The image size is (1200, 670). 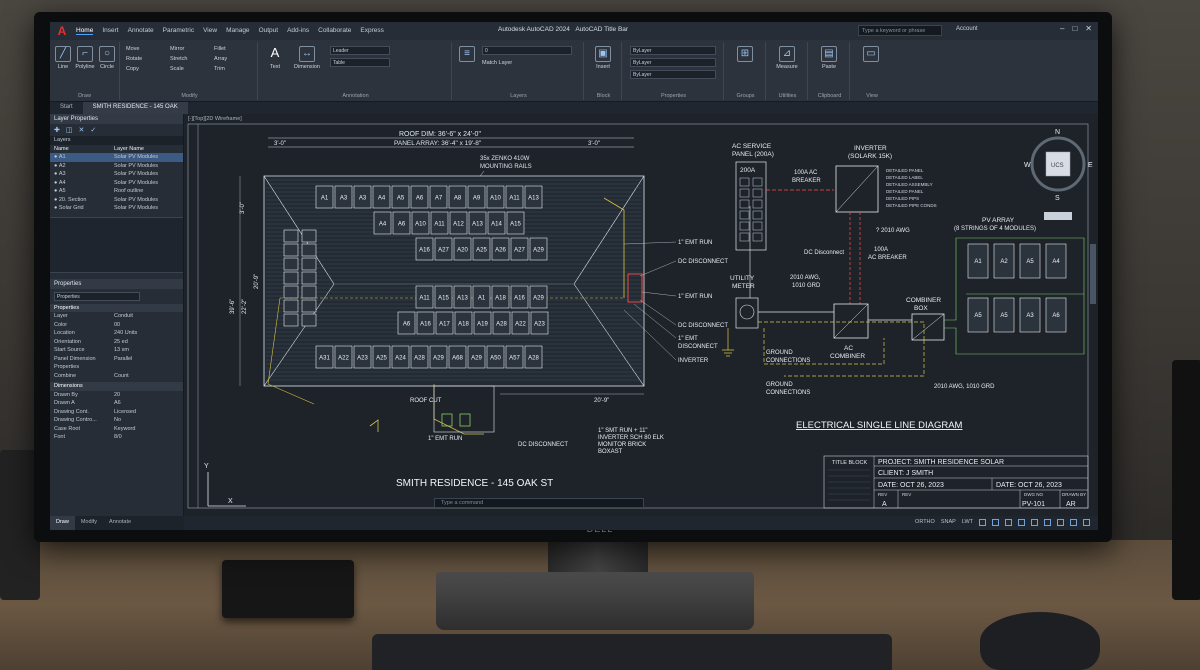 I want to click on tab-annotate: Annotate, so click(x=141, y=31).